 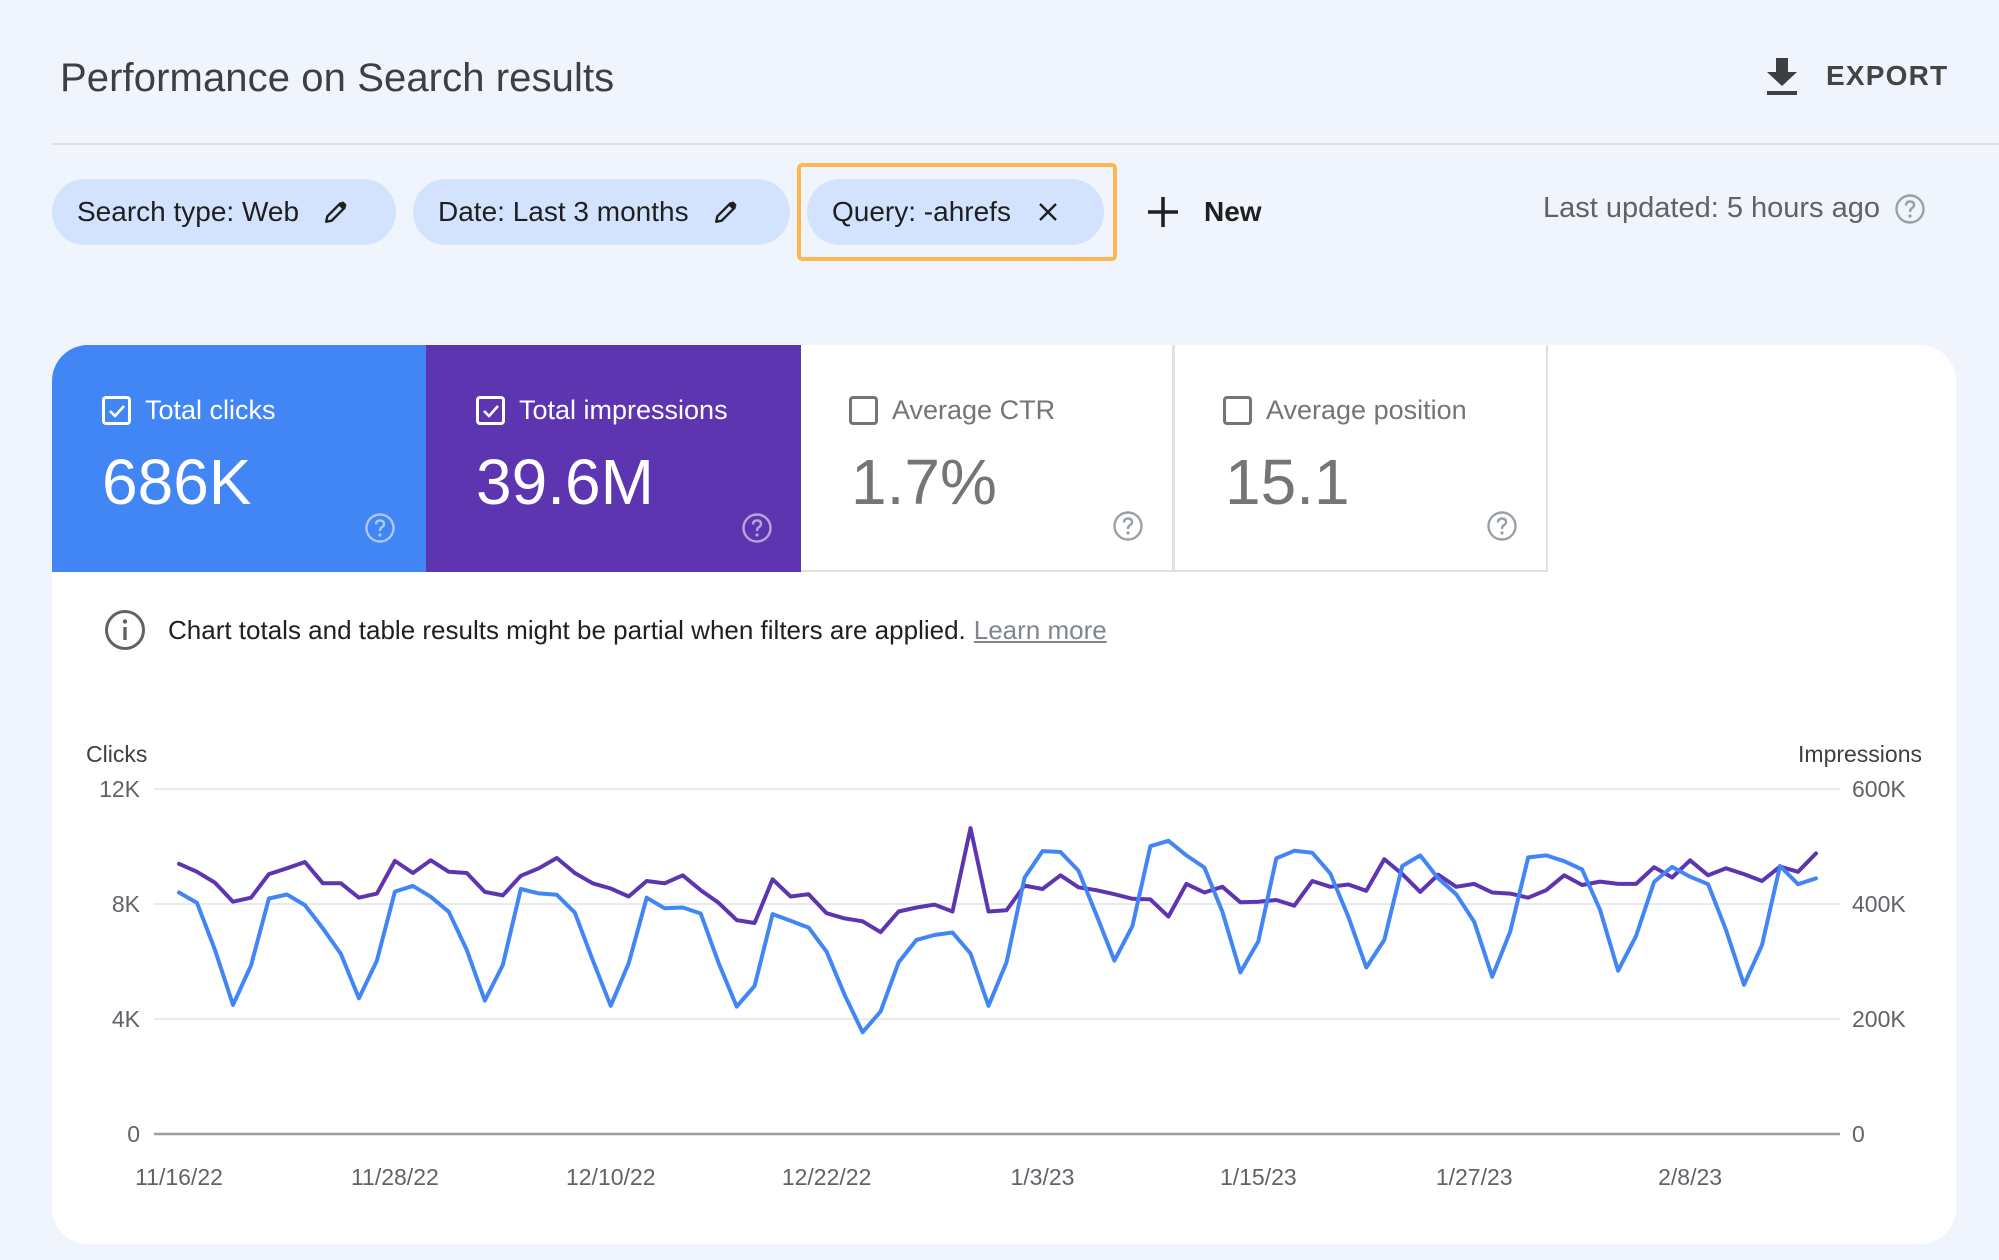 I want to click on x-axis-tick-label: 12/22/22, so click(x=827, y=1177).